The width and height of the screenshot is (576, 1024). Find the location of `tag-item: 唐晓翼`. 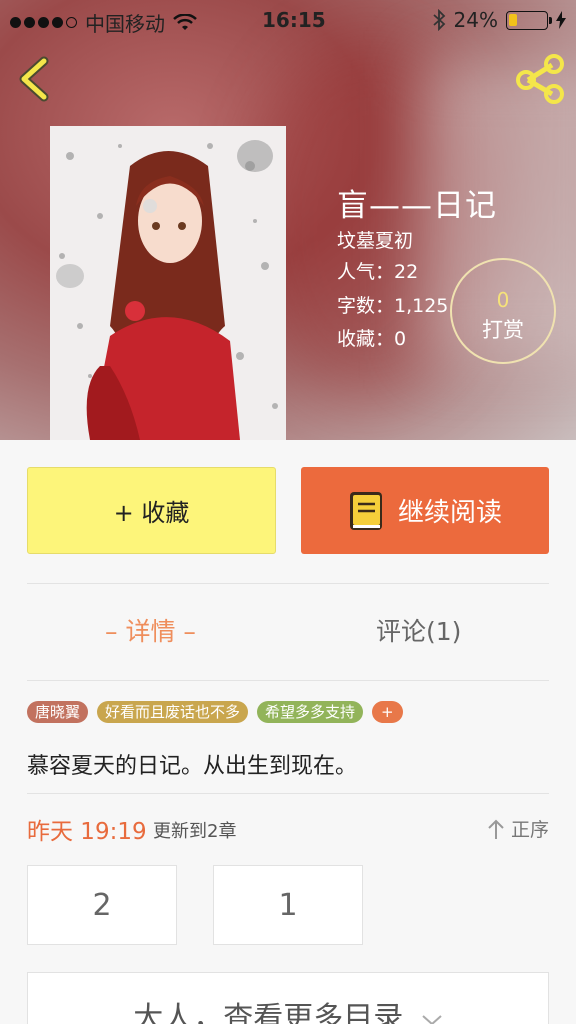

tag-item: 唐晓翼 is located at coordinates (58, 712).